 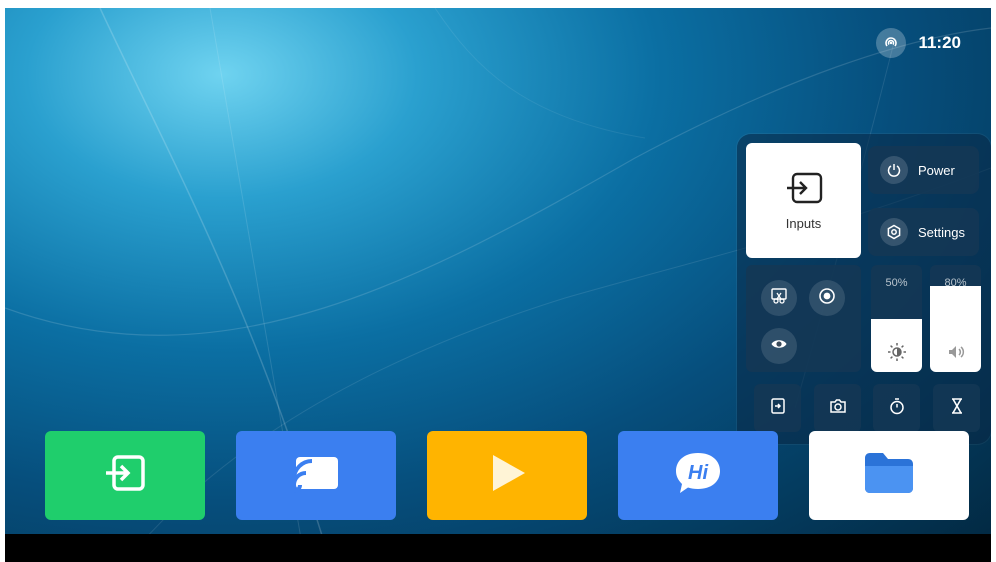 I want to click on eye-icon, so click(x=779, y=346).